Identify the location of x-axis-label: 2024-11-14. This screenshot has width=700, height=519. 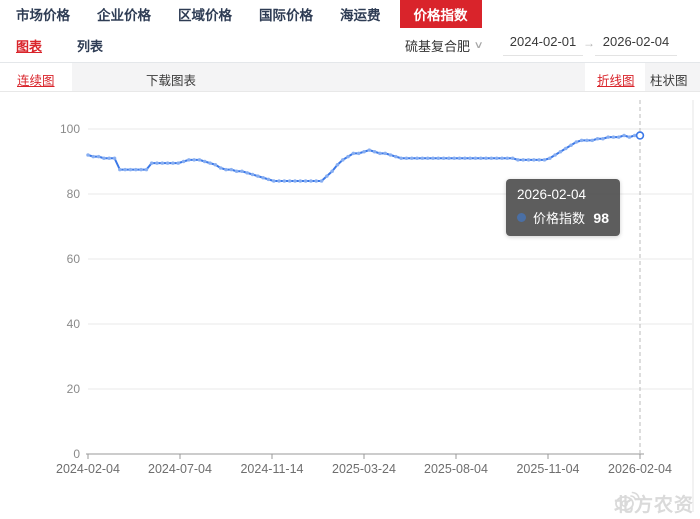
(271, 469).